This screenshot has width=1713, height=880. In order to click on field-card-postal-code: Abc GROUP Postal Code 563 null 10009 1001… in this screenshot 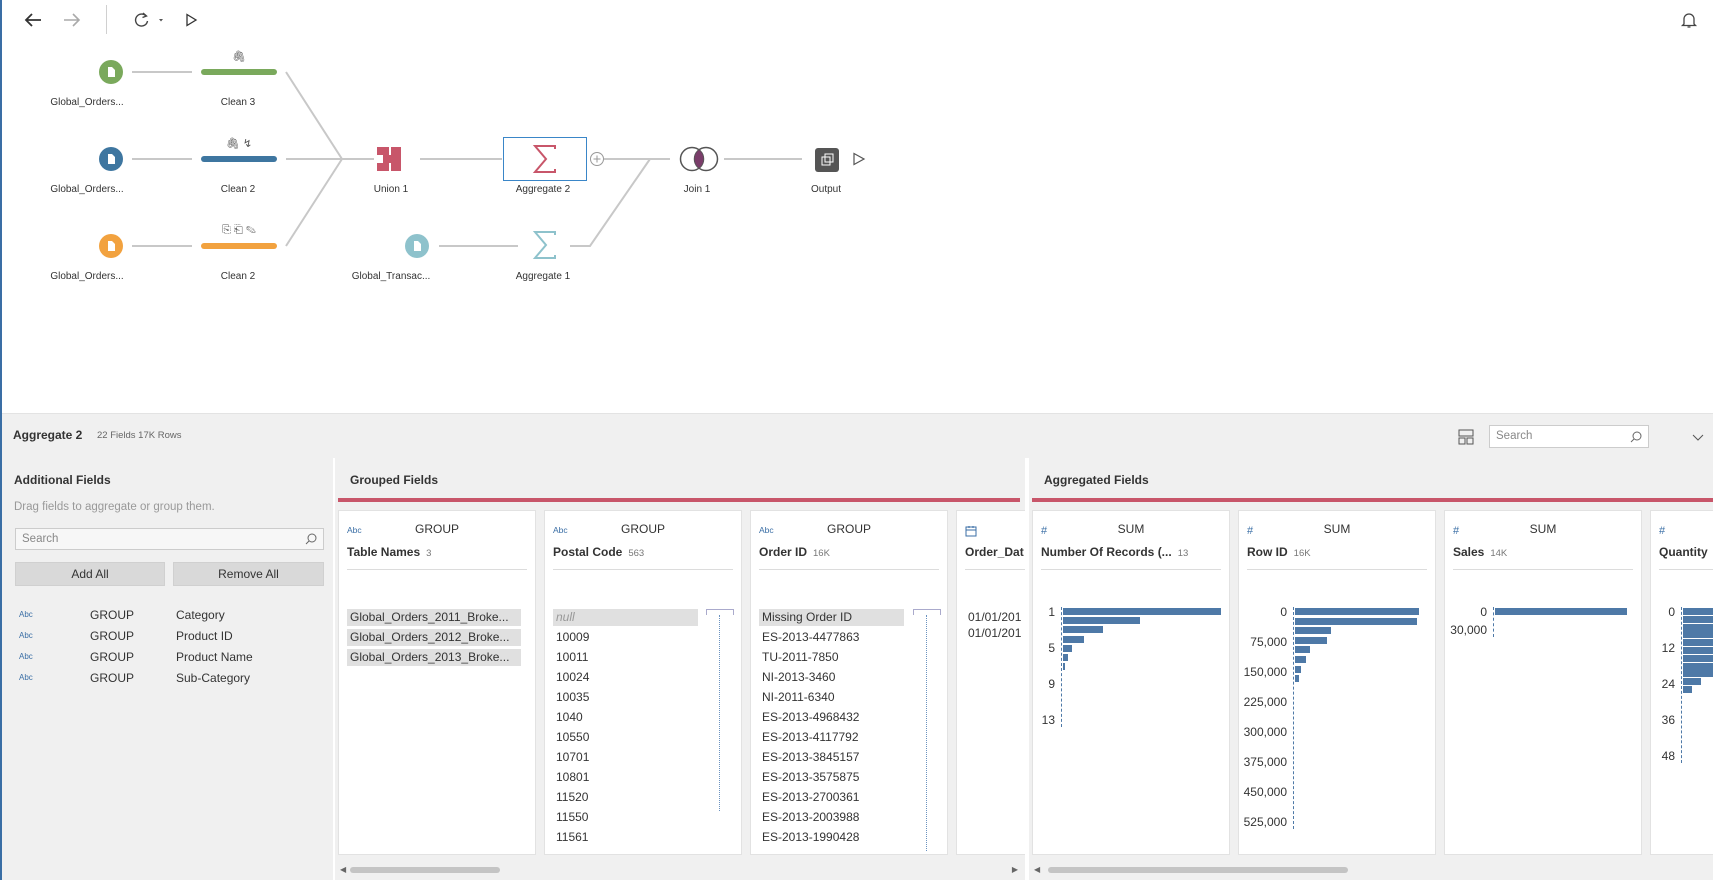, I will do `click(643, 682)`.